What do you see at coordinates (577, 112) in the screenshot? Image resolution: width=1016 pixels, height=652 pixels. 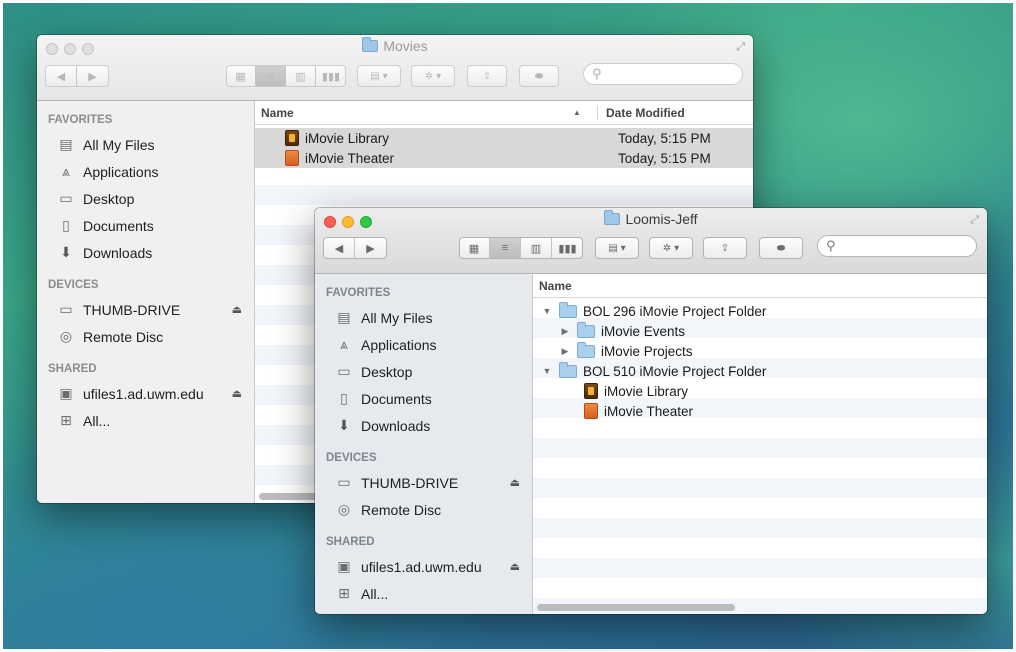 I see `sort-arrow-icon: ▲` at bounding box center [577, 112].